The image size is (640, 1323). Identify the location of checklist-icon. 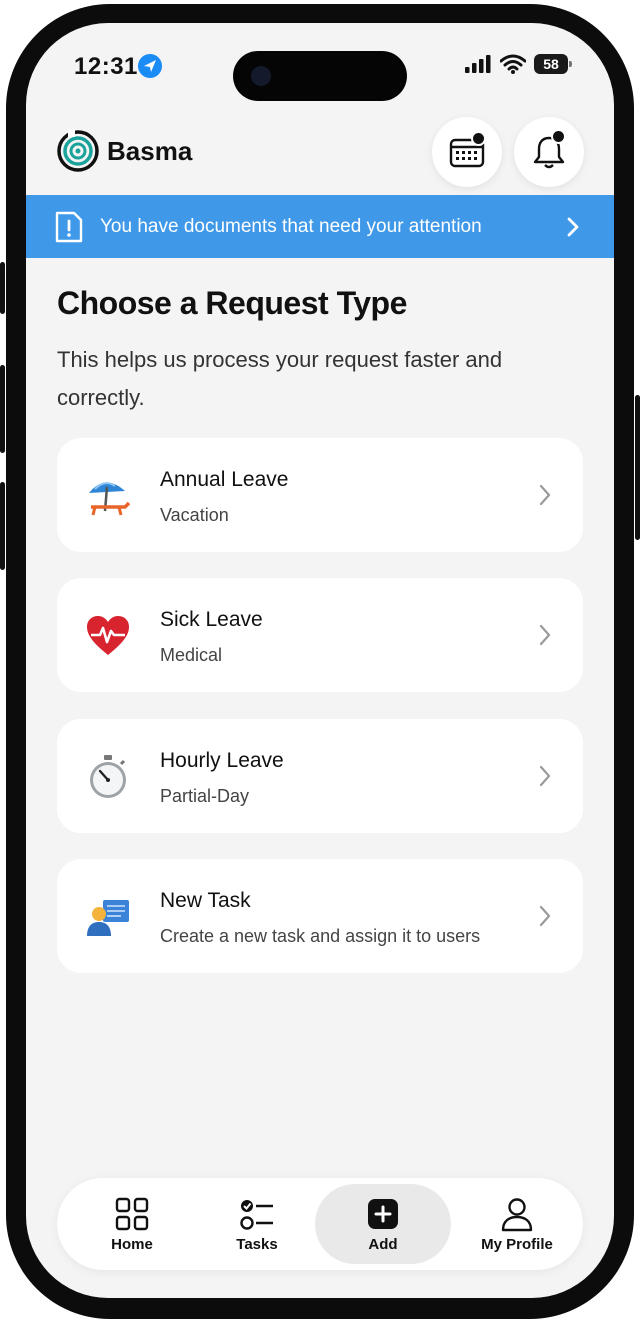
(256, 1214).